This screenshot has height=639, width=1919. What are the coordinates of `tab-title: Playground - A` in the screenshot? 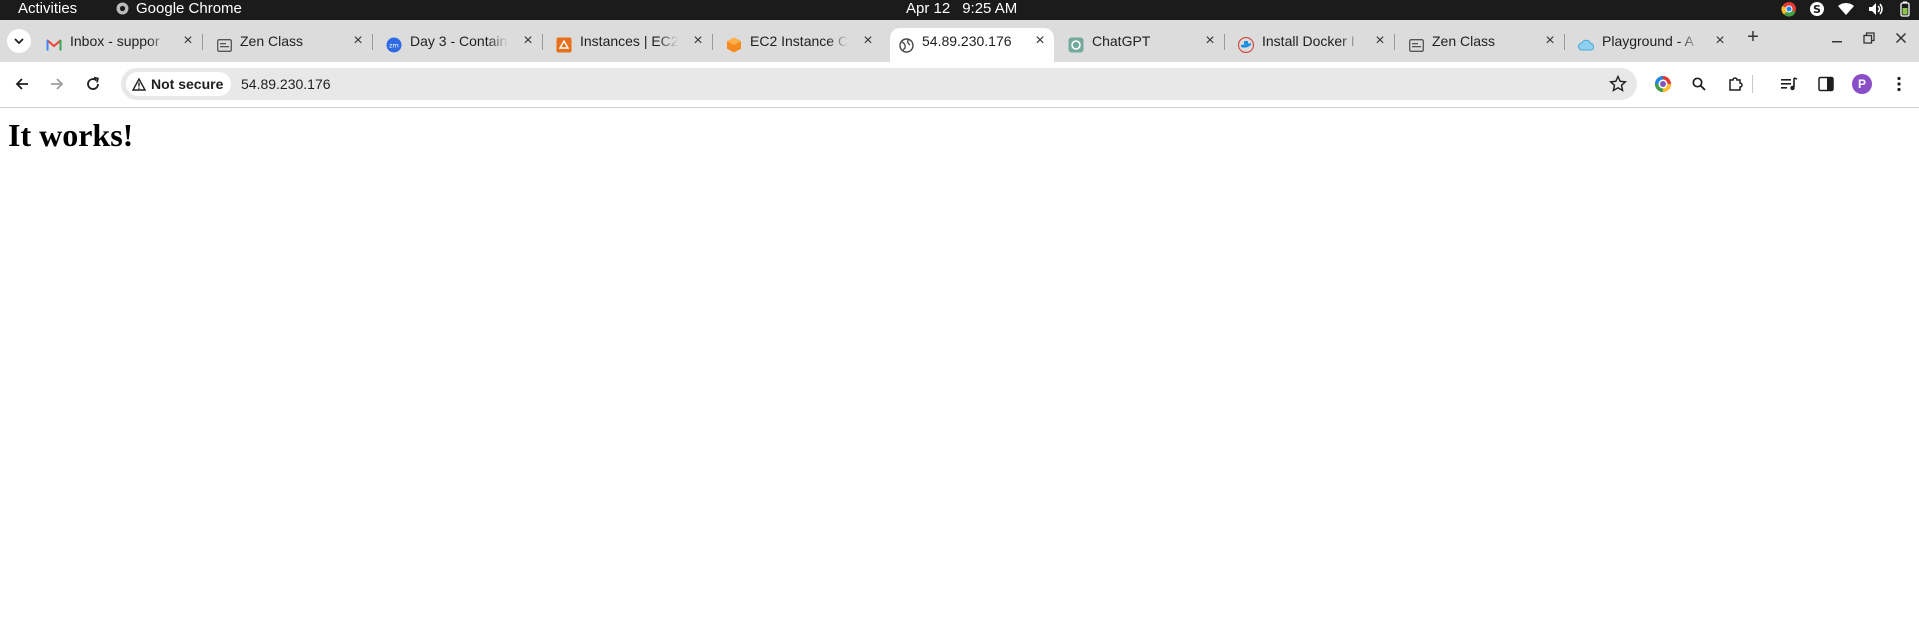 It's located at (1648, 41).